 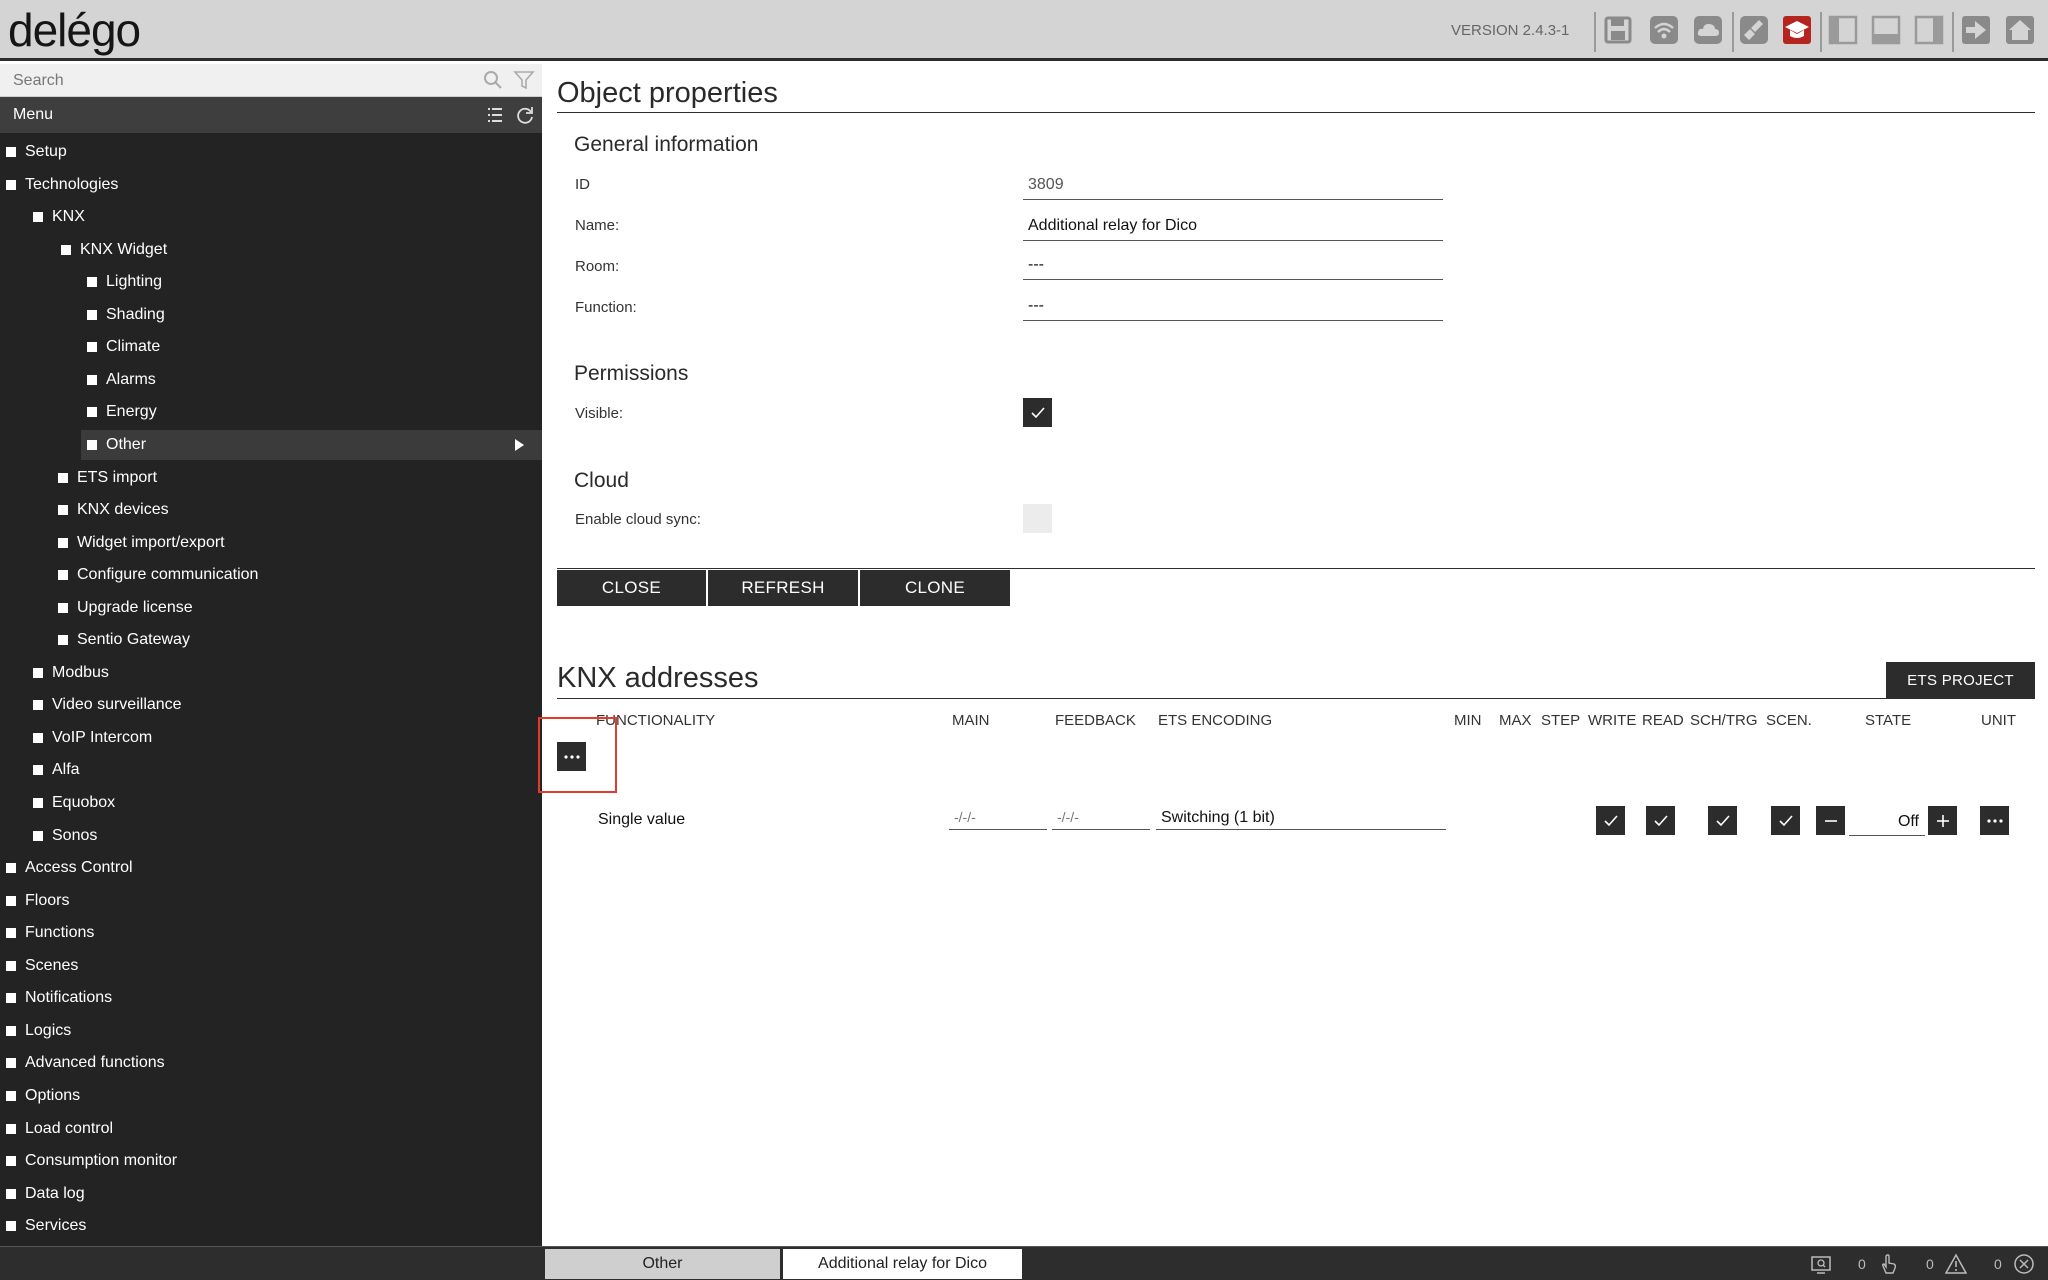 I want to click on touch-icon, so click(x=1888, y=1264).